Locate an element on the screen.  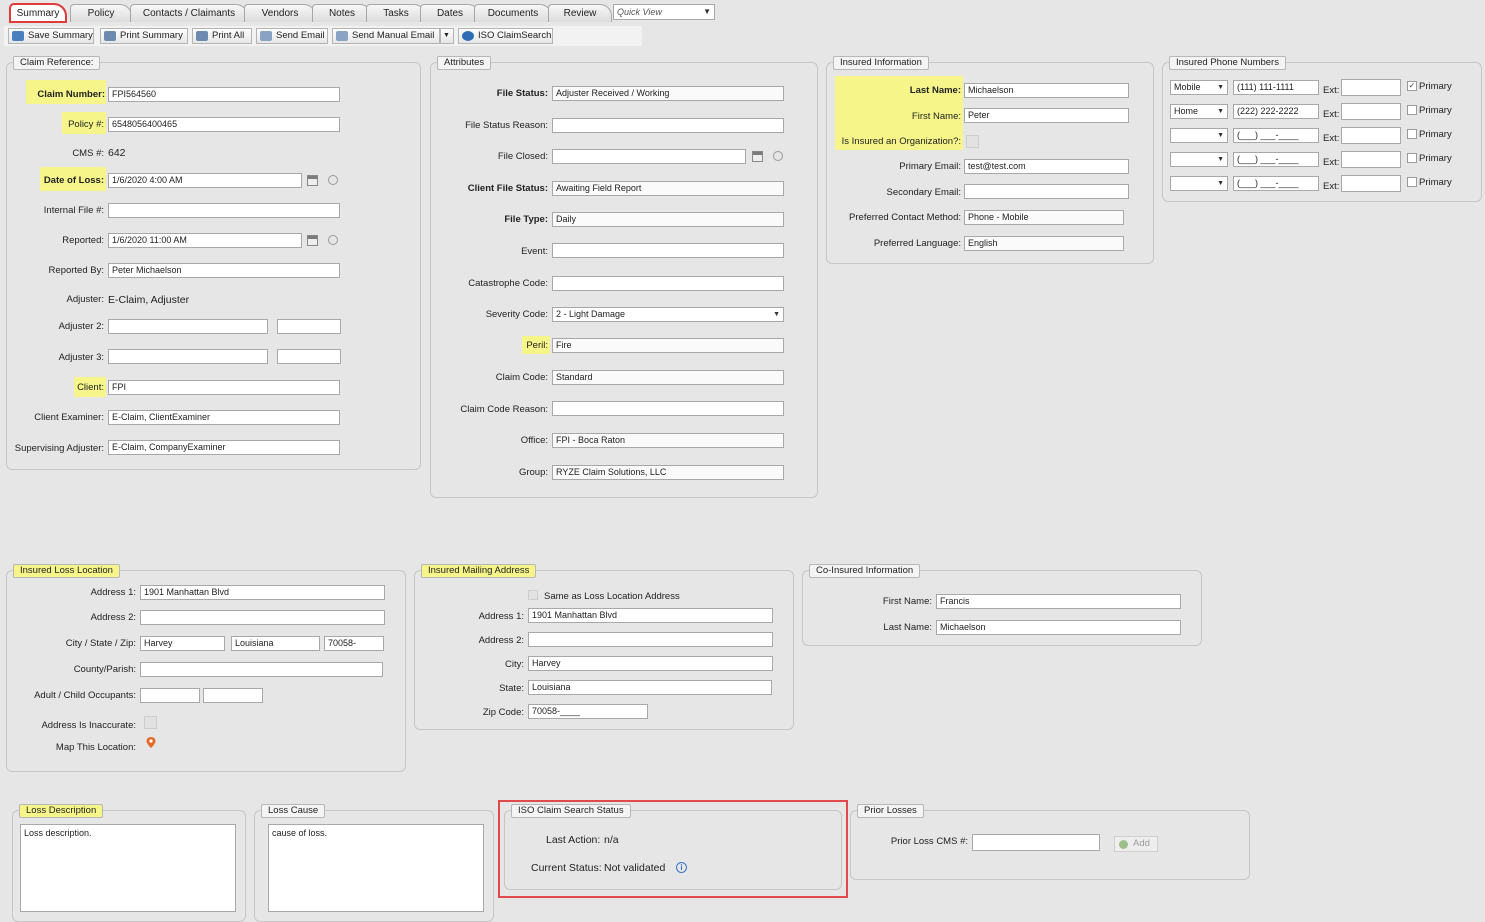
group-input: RYZE Claim Solutions, LLC is located at coordinates (668, 472).